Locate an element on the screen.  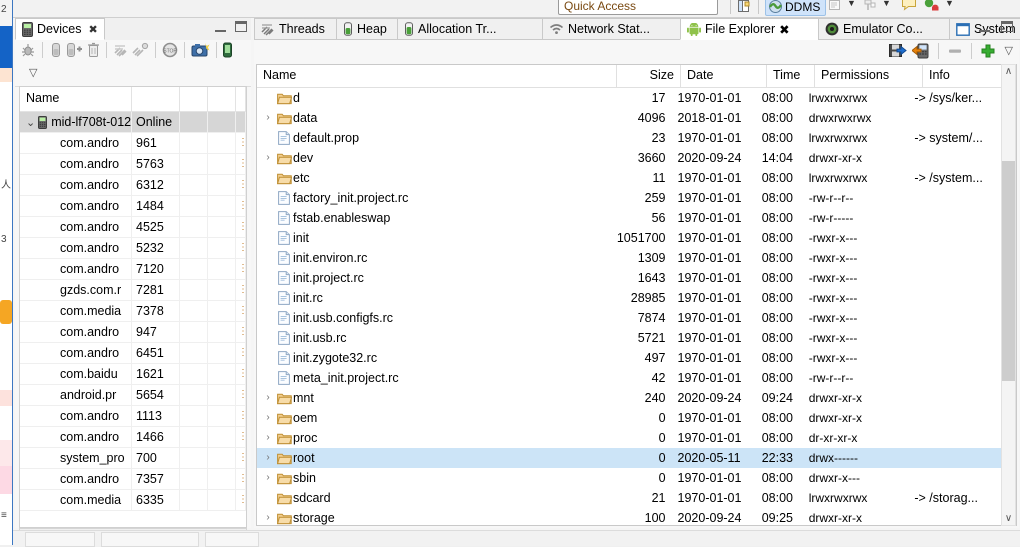
speech-bubble-icon is located at coordinates (909, 5).